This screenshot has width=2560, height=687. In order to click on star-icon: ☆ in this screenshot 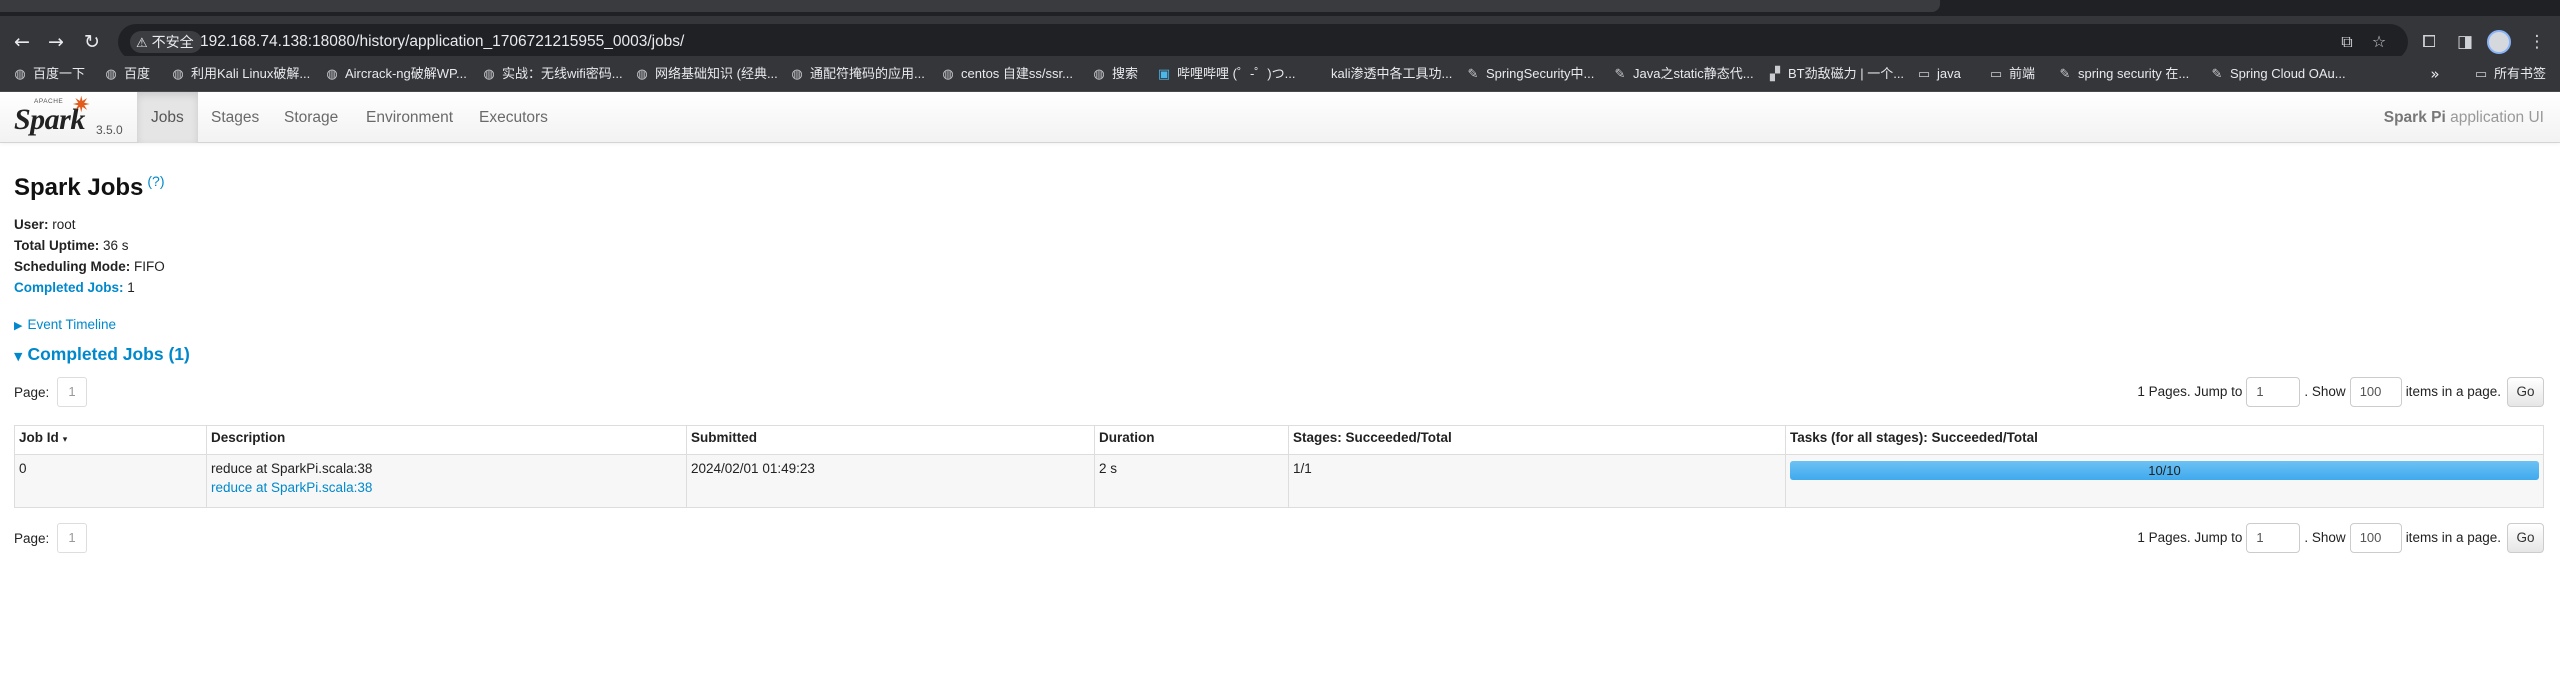, I will do `click(2379, 42)`.